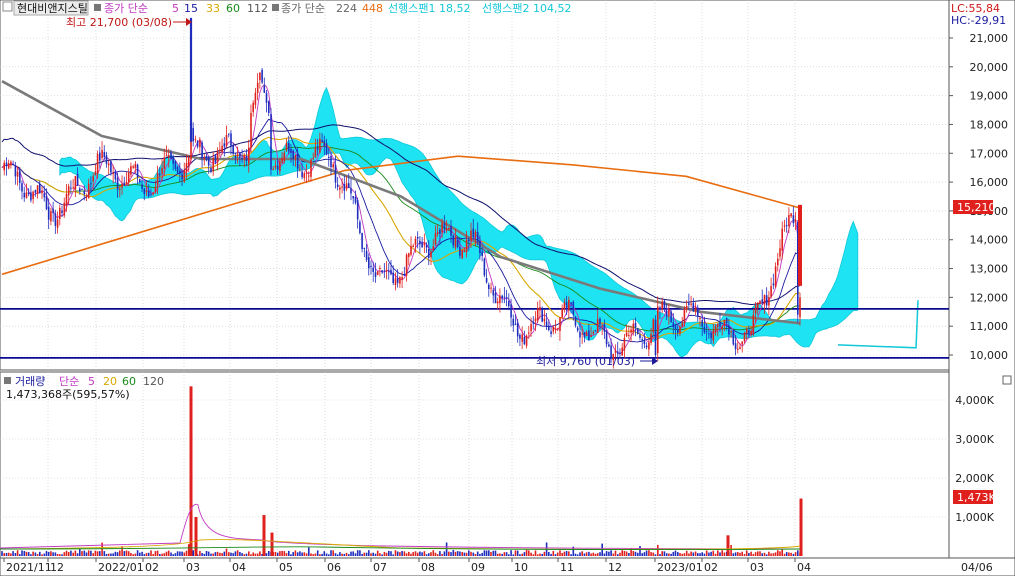 This screenshot has height=580, width=1015. Describe the element at coordinates (680, 567) in the screenshot. I see `x-axis-label: 2023/01` at that location.